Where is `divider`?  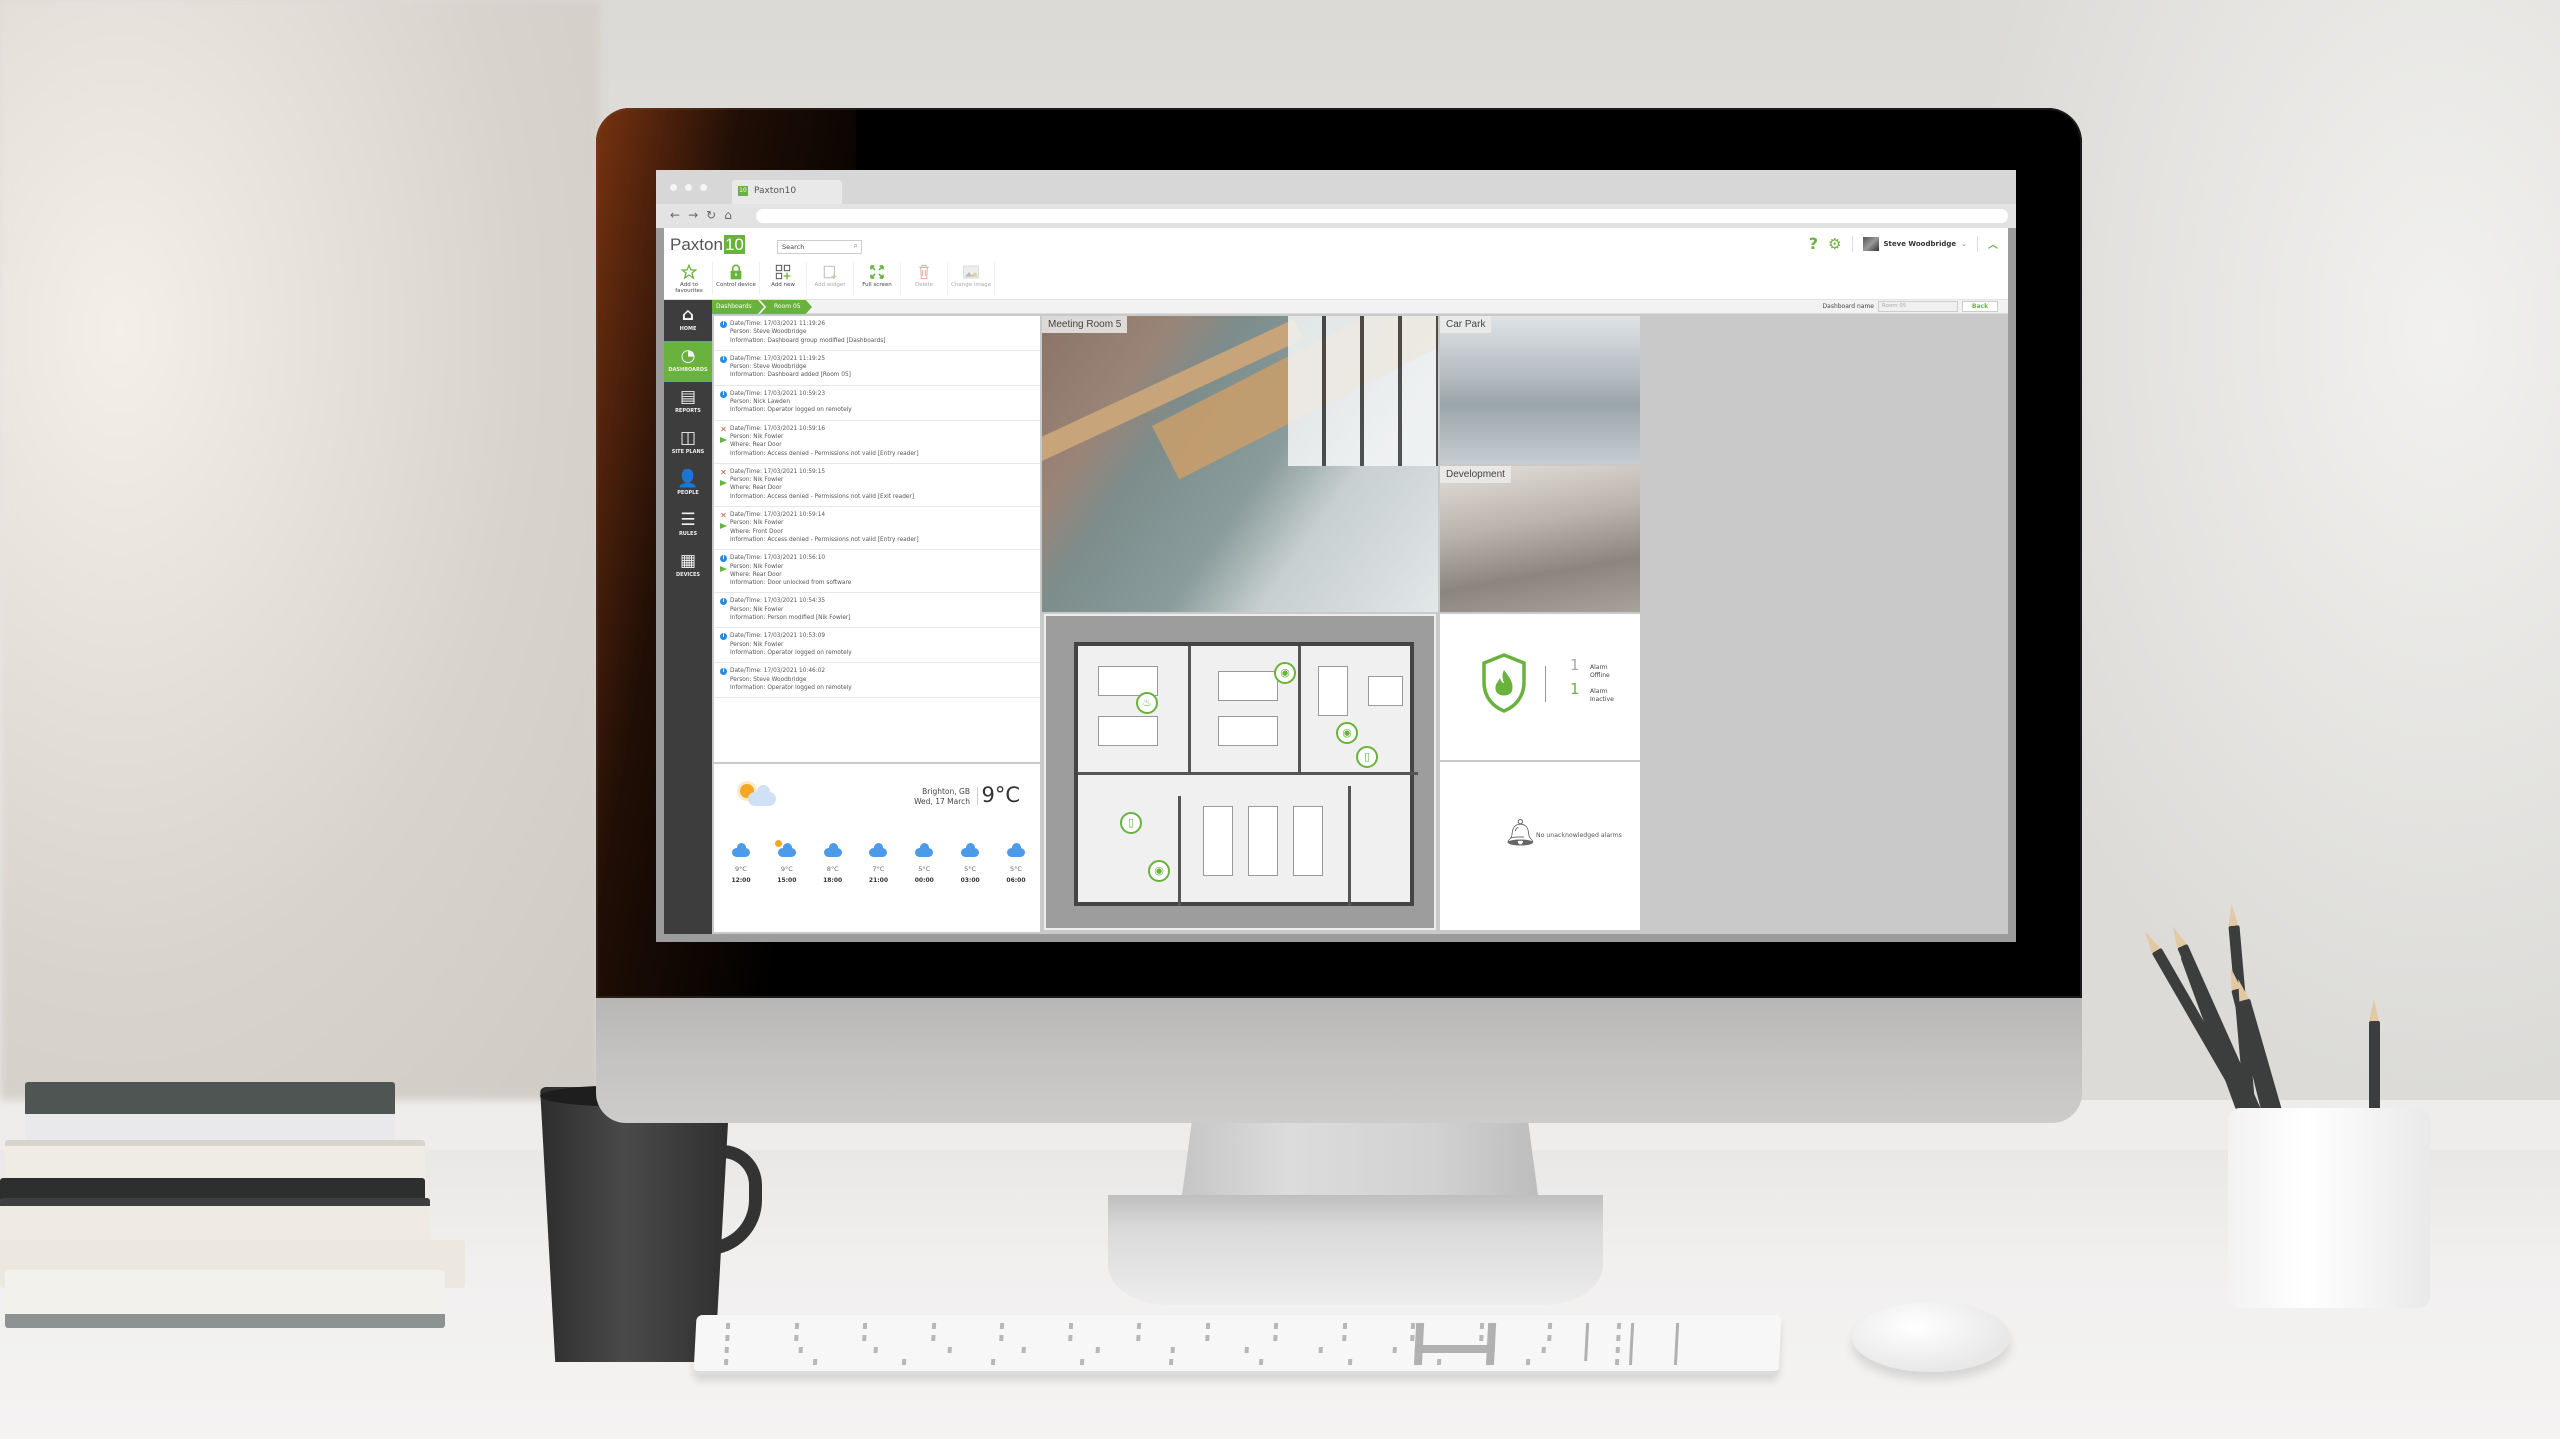 divider is located at coordinates (1545, 684).